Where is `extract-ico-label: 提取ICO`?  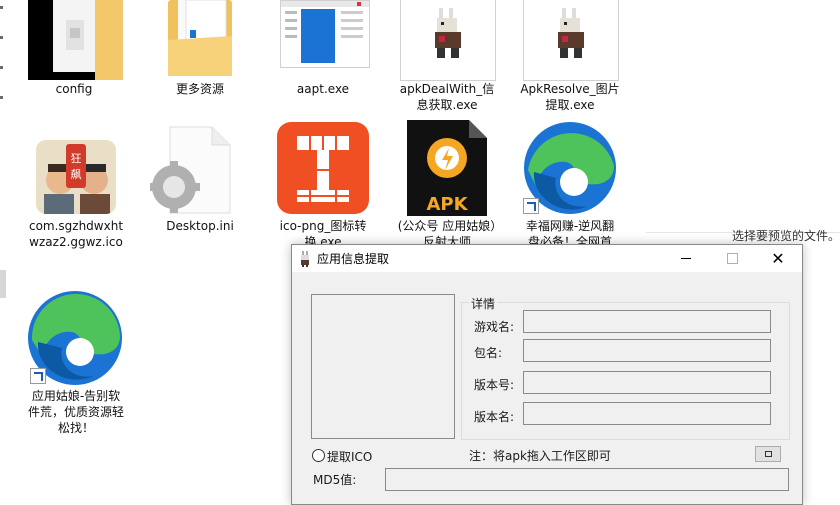 extract-ico-label: 提取ICO is located at coordinates (349, 456).